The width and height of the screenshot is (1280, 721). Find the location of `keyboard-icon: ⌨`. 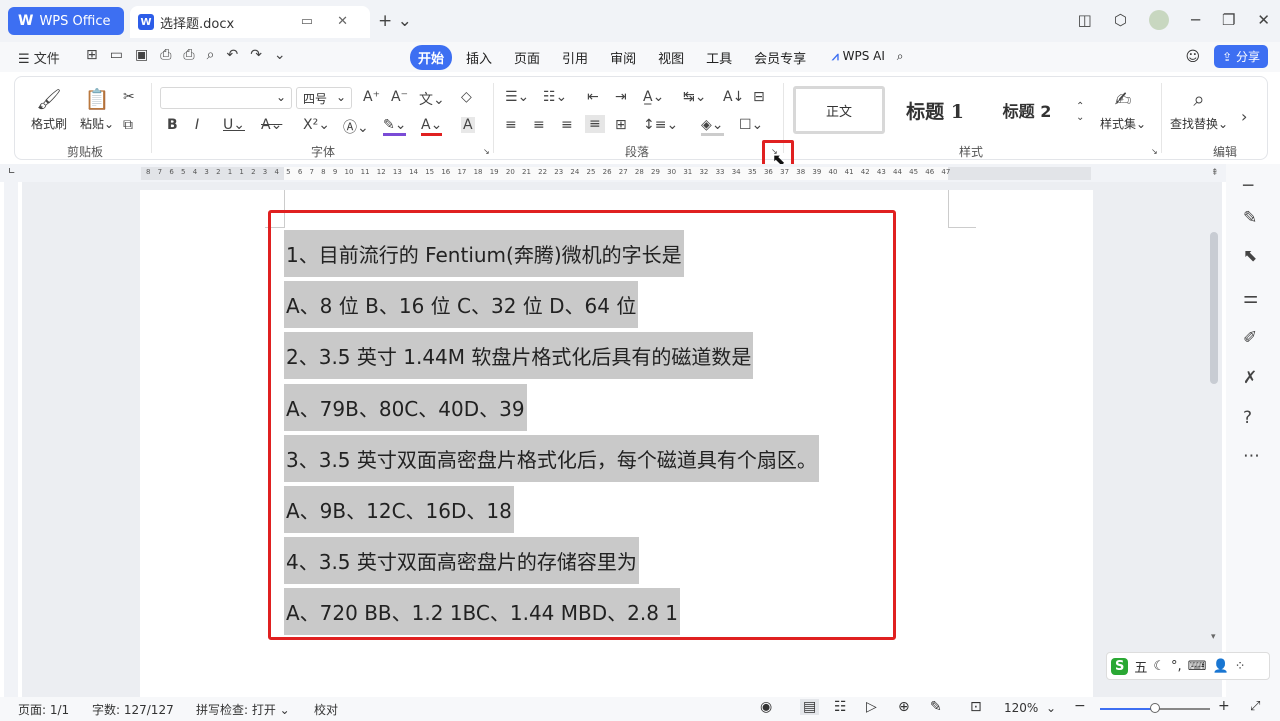

keyboard-icon: ⌨ is located at coordinates (1197, 666).